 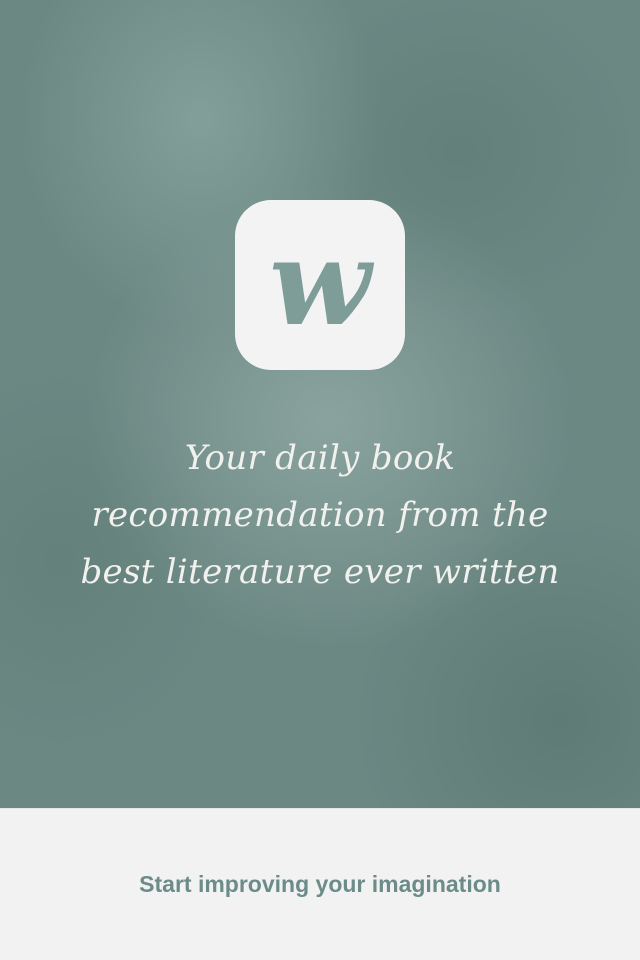 I want to click on tagline-line-1: Your daily book, so click(x=320, y=458).